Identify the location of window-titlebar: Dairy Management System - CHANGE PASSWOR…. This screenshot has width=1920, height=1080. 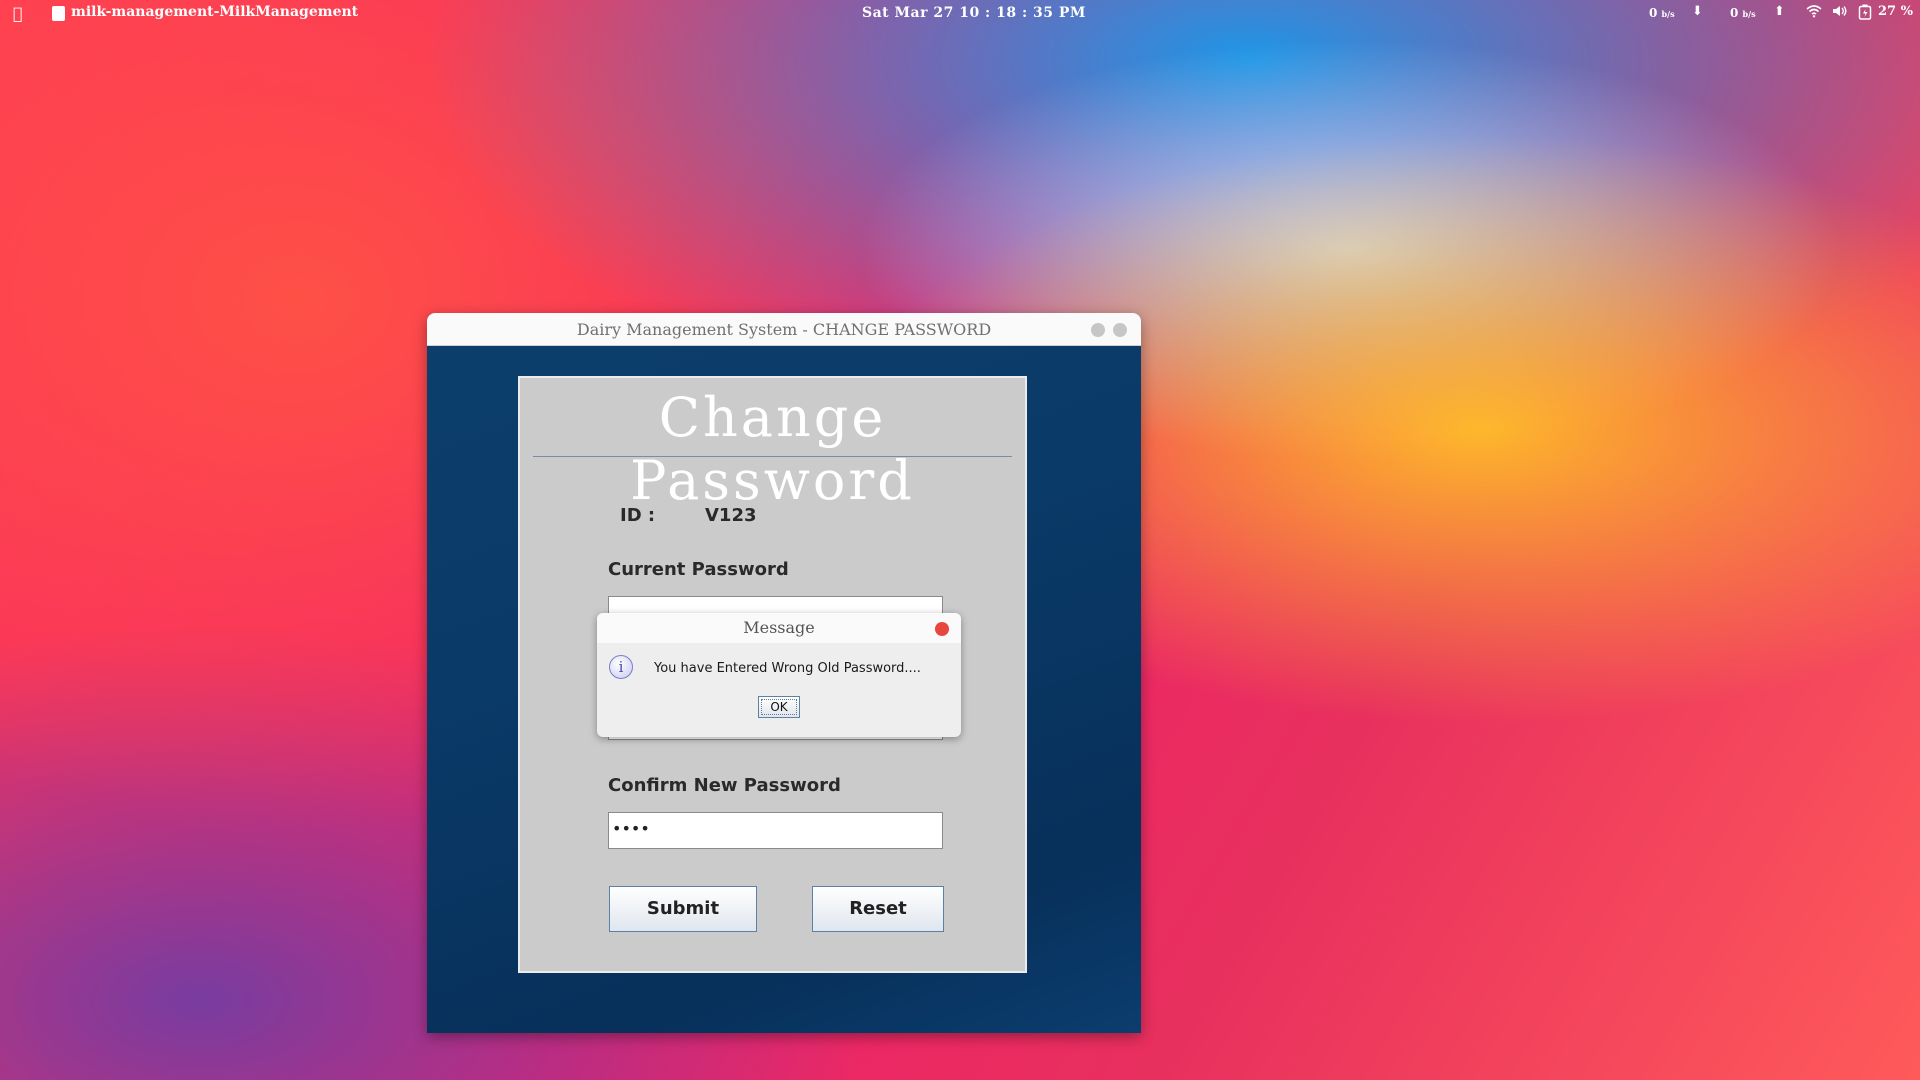
(784, 329).